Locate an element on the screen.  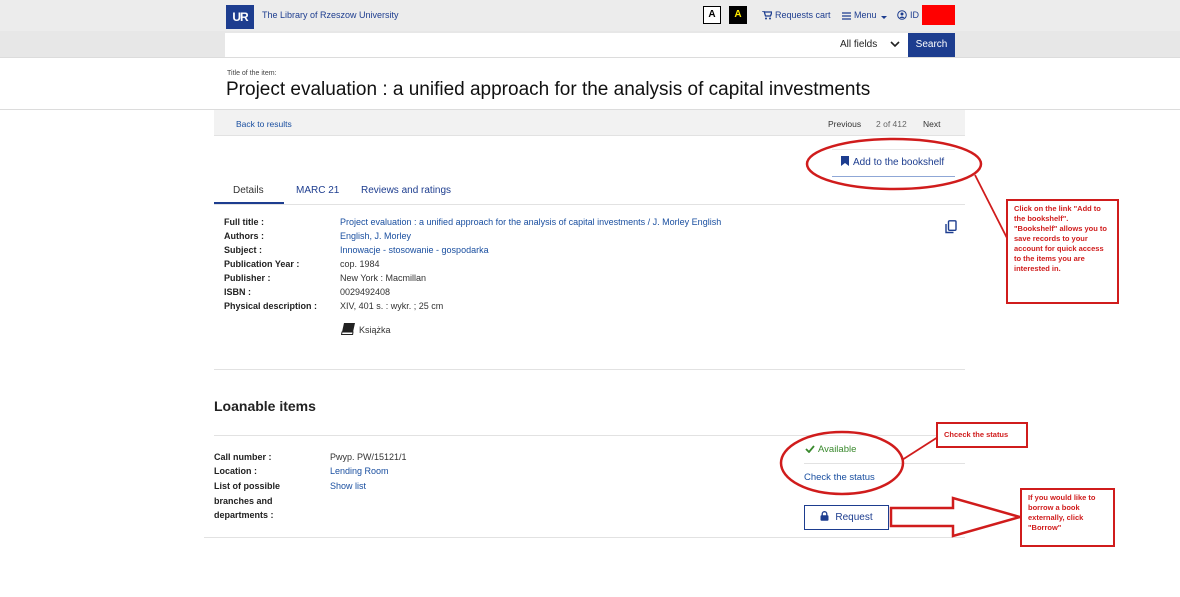
search-field-select: All fields is located at coordinates (869, 45).